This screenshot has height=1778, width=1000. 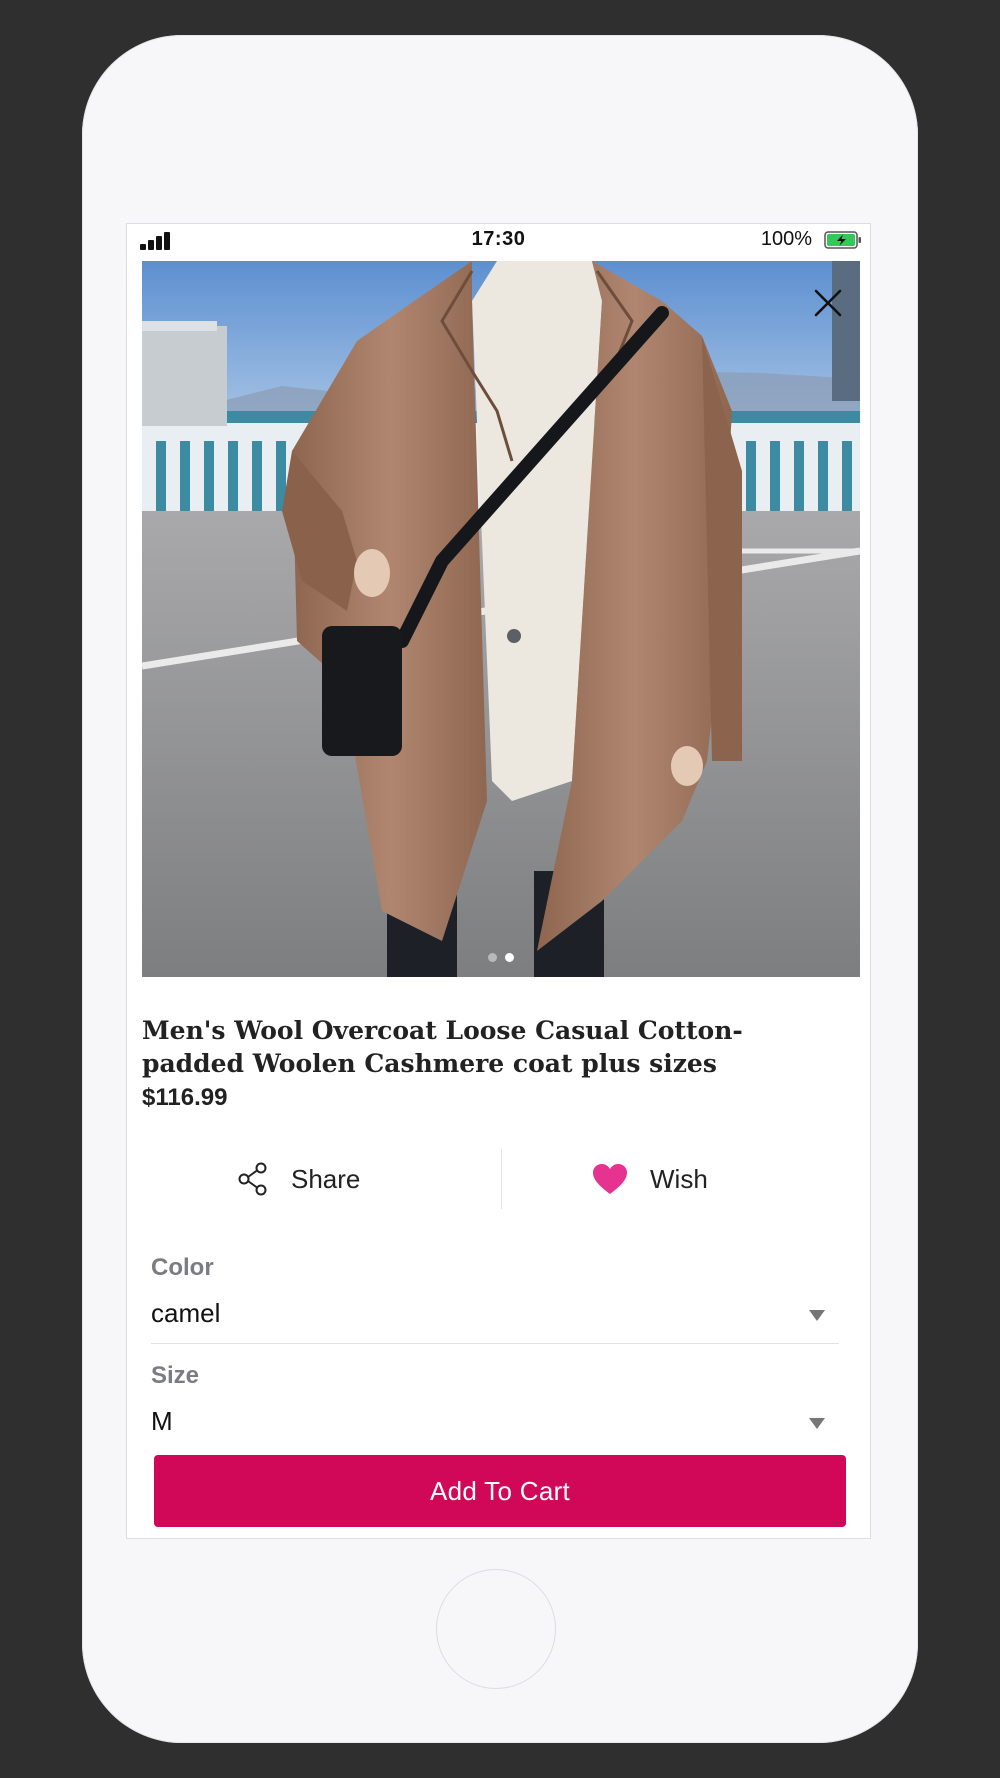 What do you see at coordinates (786, 239) in the screenshot?
I see `battery-percent: 100%` at bounding box center [786, 239].